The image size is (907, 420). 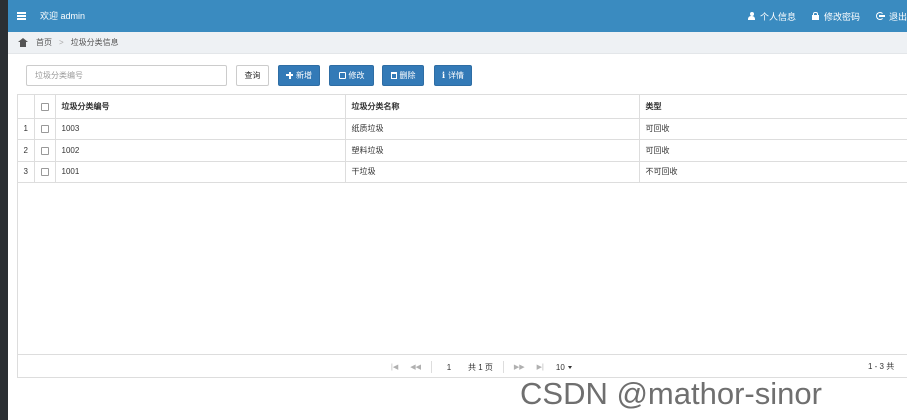 What do you see at coordinates (492, 172) in the screenshot?
I see `cell-name: 干垃圾` at bounding box center [492, 172].